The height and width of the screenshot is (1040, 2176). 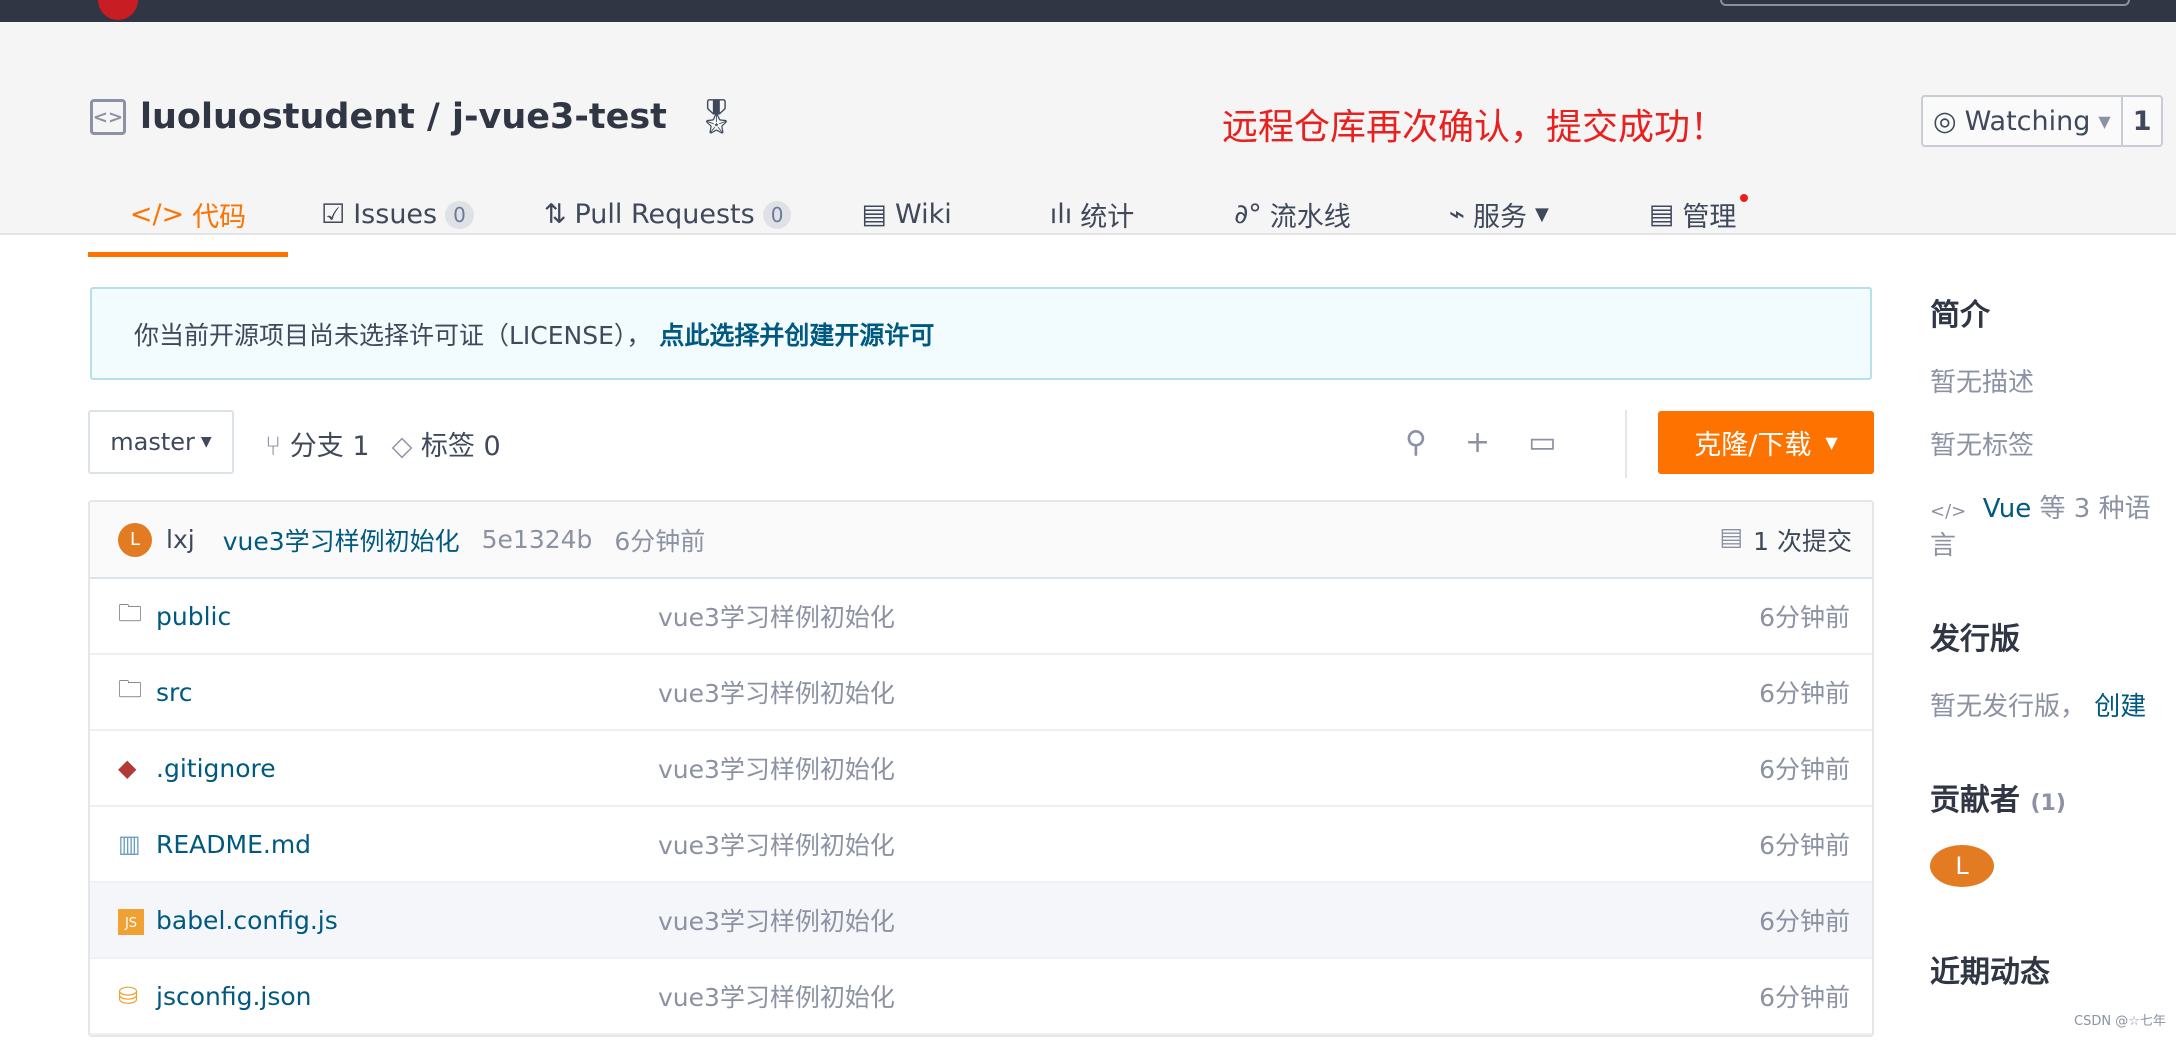 I want to click on clone-download-button: 克隆/下载 ▼, so click(x=1766, y=442).